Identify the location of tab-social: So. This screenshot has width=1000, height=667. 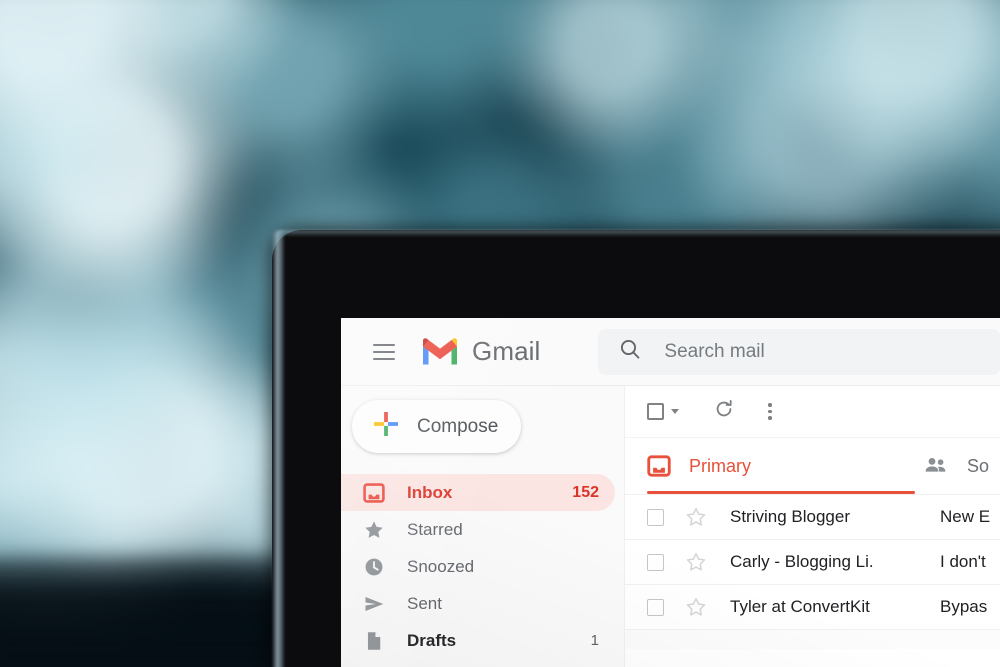
(952, 466).